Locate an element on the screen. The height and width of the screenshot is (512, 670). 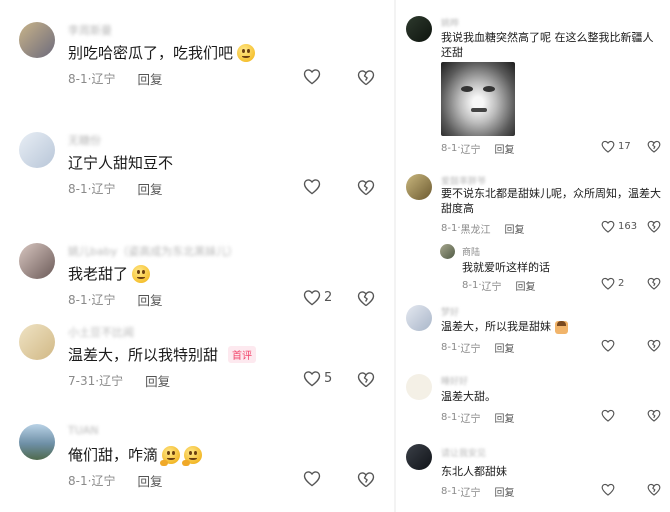
username: 请让我安见 is located at coordinates (463, 452).